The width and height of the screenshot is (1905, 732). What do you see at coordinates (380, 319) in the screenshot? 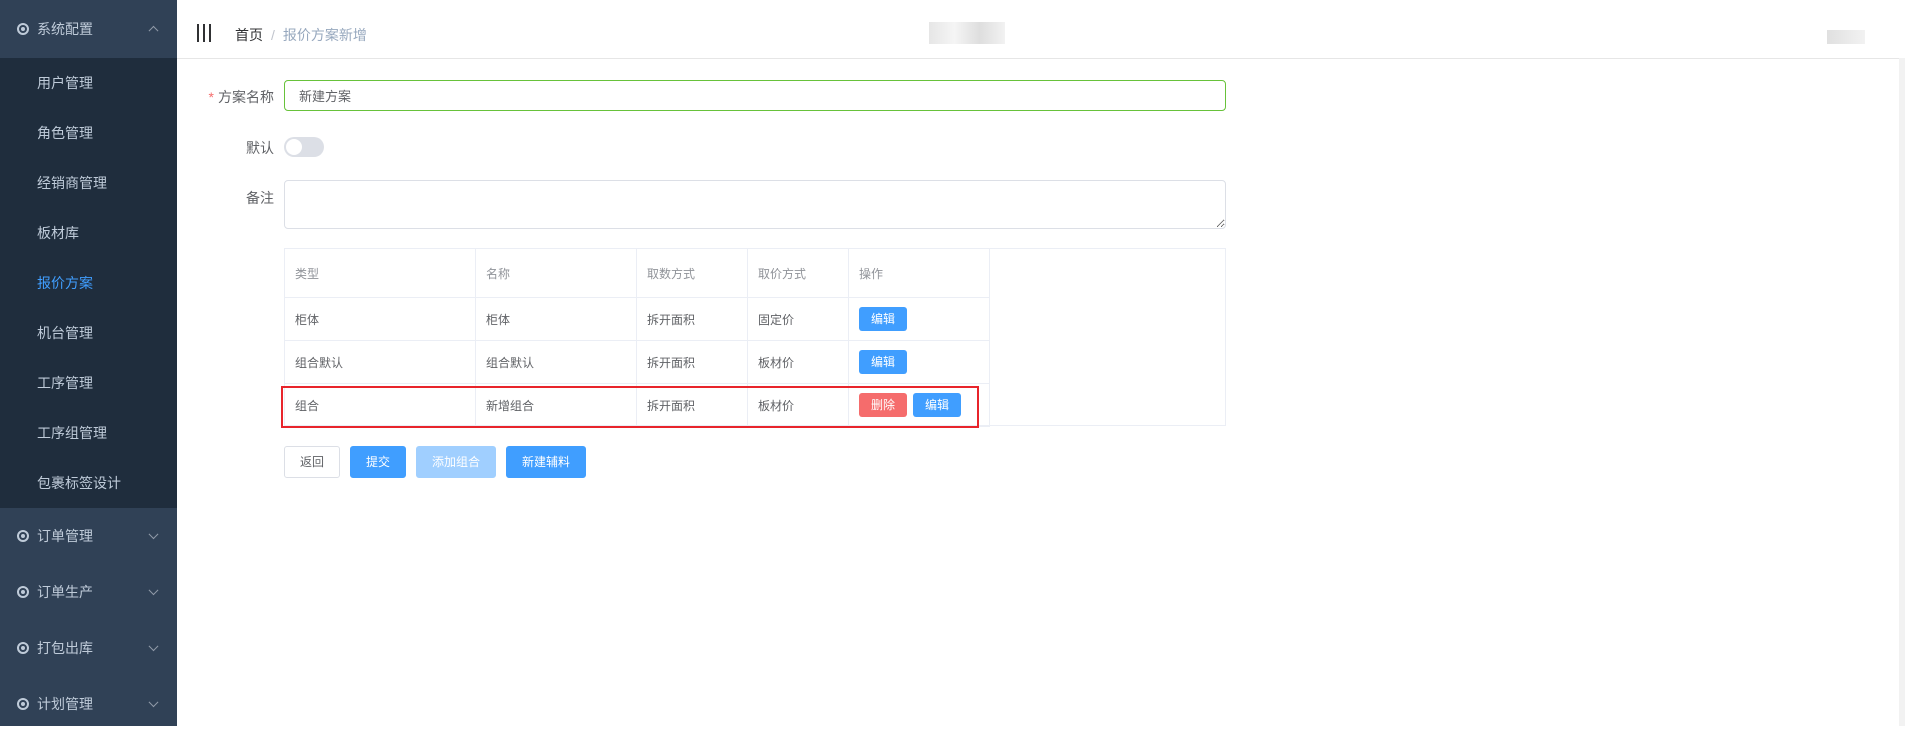
I see `cell-type: 柜体` at bounding box center [380, 319].